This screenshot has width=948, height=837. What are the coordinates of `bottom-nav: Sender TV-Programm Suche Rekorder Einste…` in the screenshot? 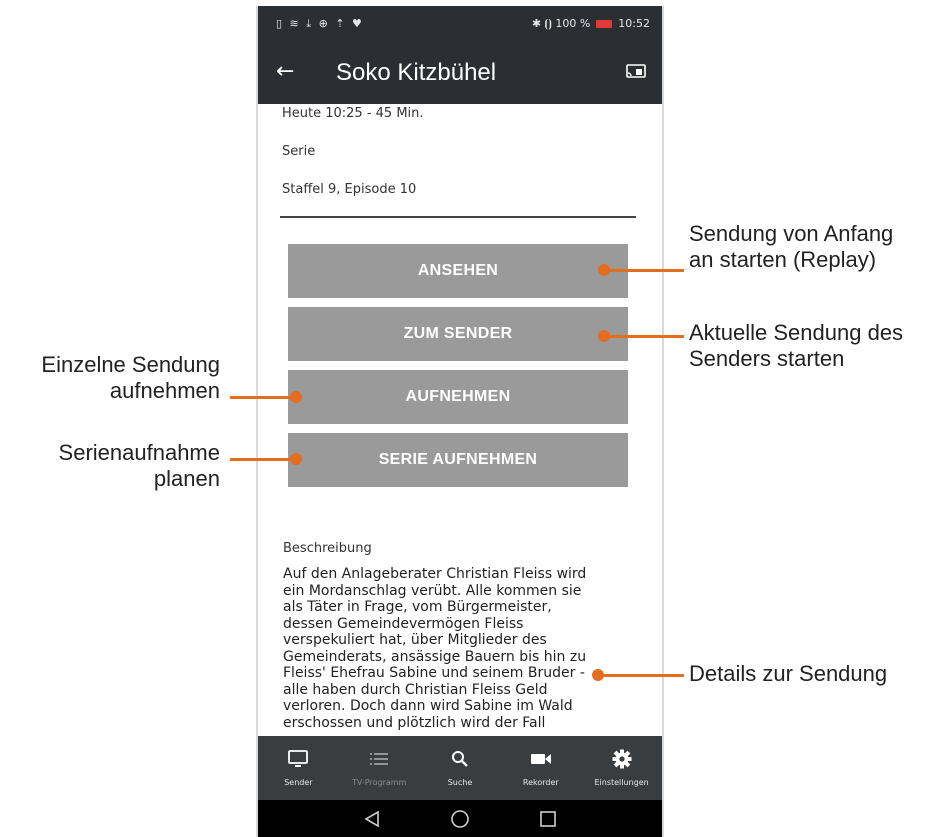 It's located at (460, 768).